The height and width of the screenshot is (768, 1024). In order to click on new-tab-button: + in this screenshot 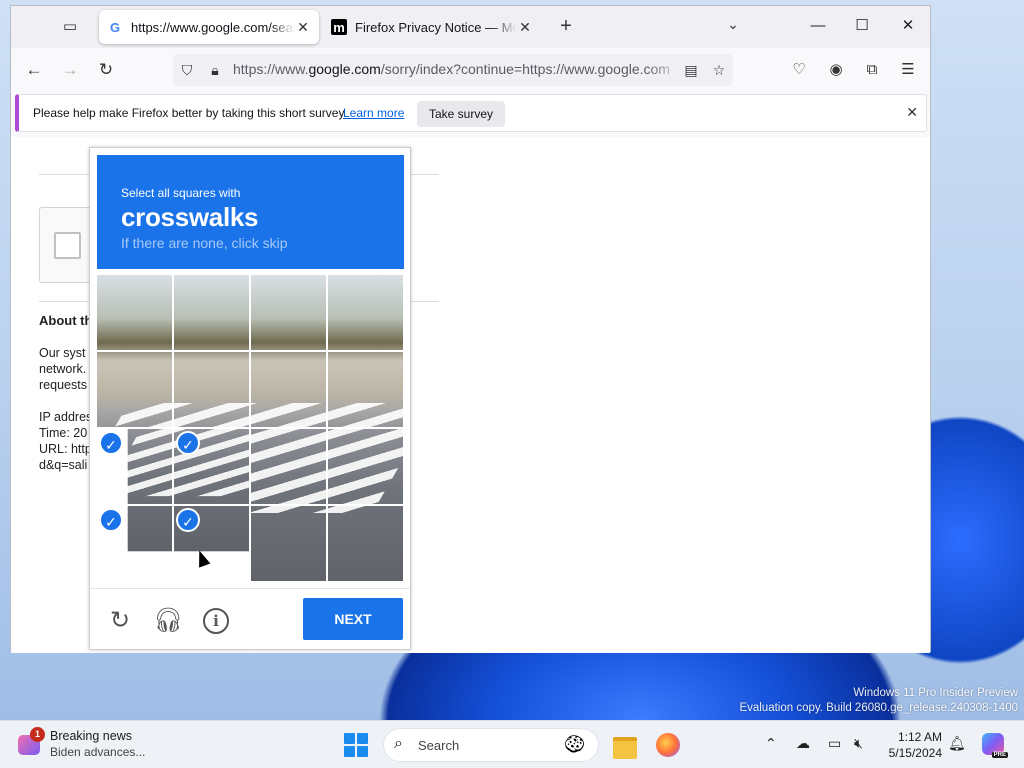, I will do `click(566, 27)`.